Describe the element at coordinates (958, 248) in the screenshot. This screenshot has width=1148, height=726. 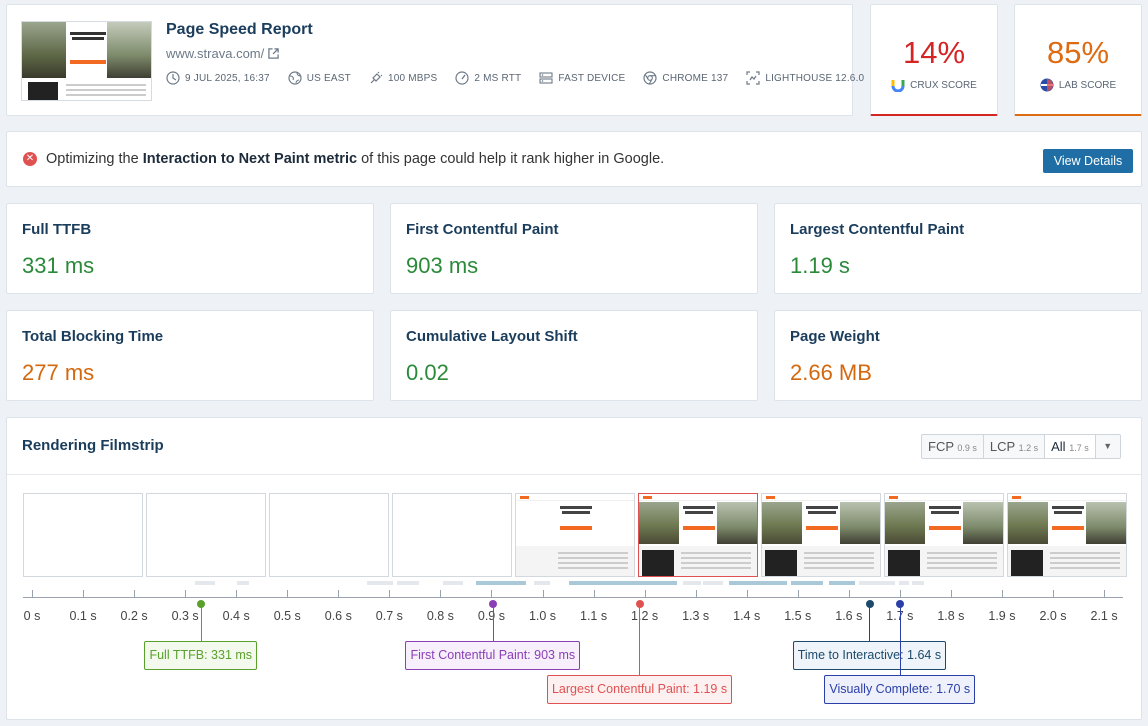
I see `metric-card-lcp: Largest Contentful Paint 1.19 s` at that location.